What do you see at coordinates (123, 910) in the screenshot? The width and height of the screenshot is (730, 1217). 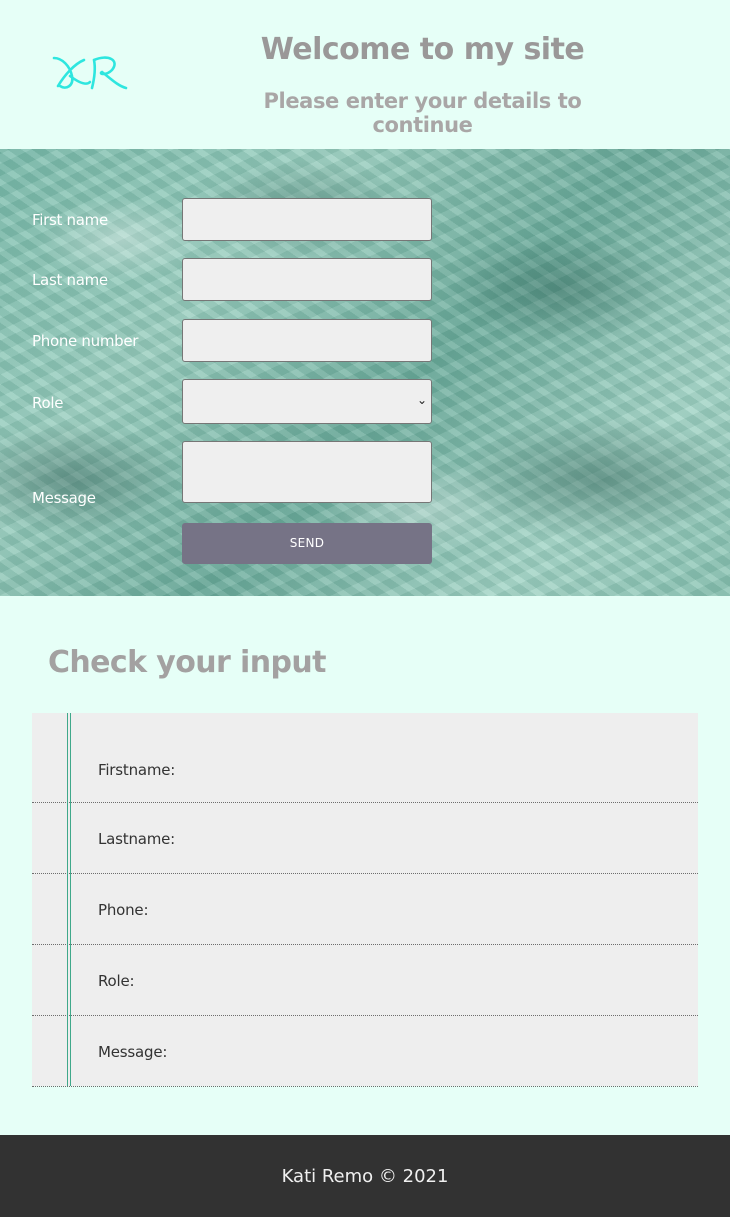 I see `phone-row-label: Phone:` at bounding box center [123, 910].